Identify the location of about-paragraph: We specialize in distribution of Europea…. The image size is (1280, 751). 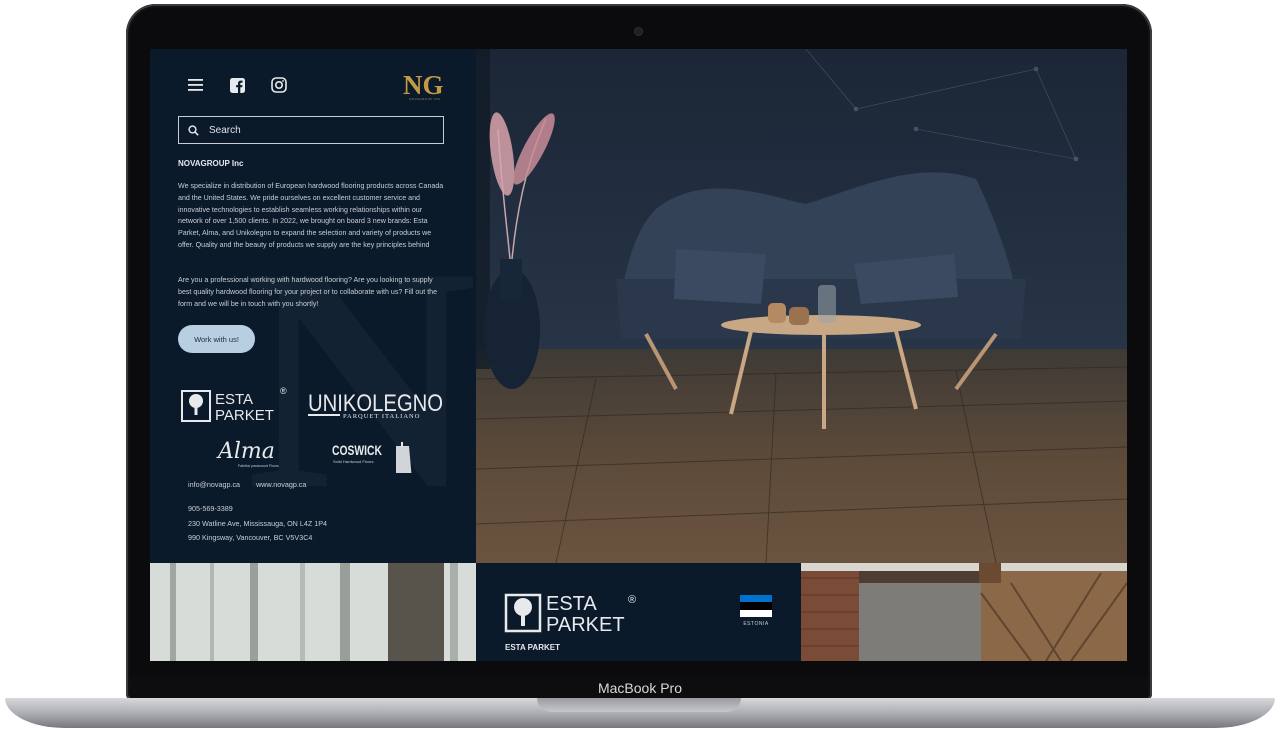
(311, 215).